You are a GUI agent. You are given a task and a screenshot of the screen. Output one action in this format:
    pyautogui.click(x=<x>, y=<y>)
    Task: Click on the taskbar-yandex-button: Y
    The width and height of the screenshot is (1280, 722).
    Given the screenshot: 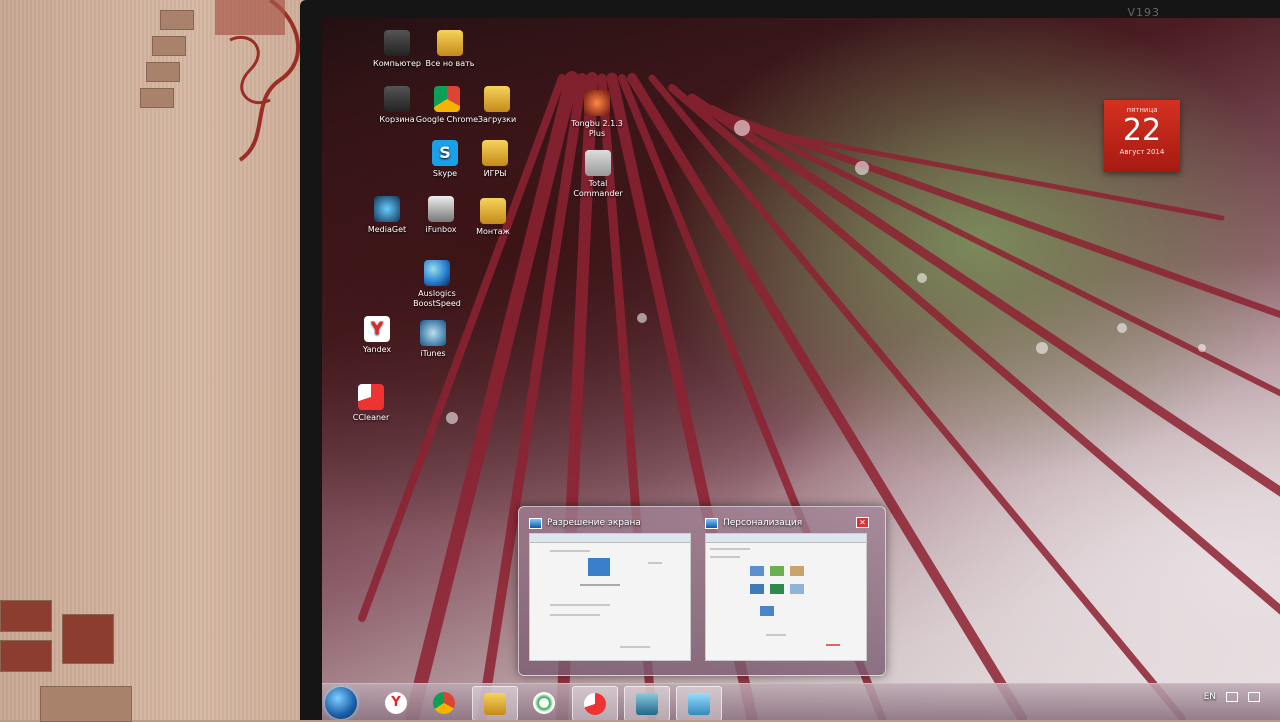 What is the action you would take?
    pyautogui.click(x=396, y=702)
    